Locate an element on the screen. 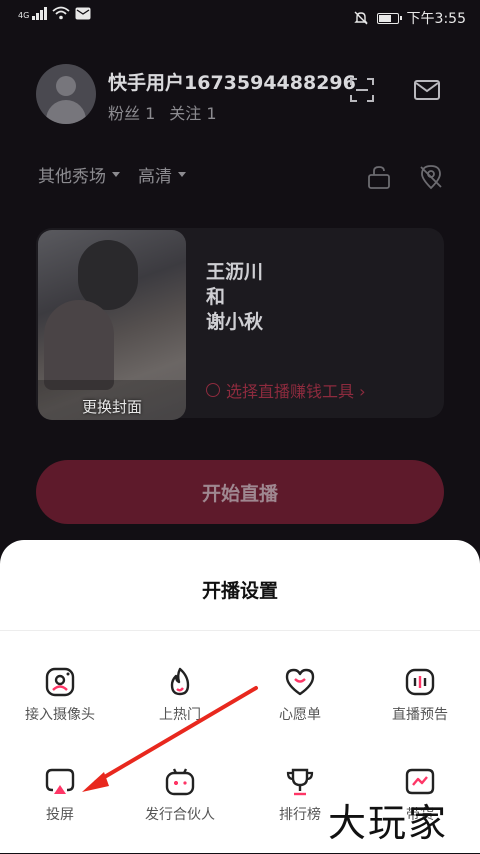  watermark: 大玩家 is located at coordinates (388, 823).